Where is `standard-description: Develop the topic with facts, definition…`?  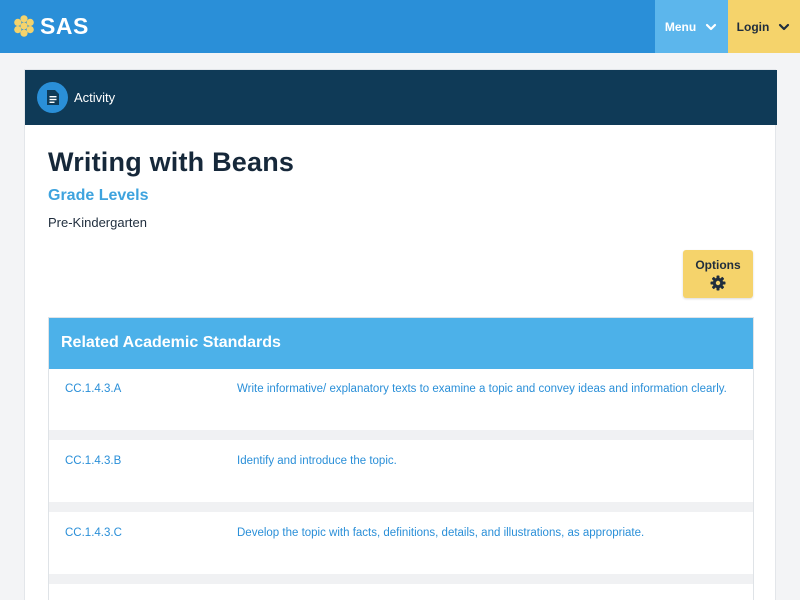
standard-description: Develop the topic with facts, definition… is located at coordinates (441, 533).